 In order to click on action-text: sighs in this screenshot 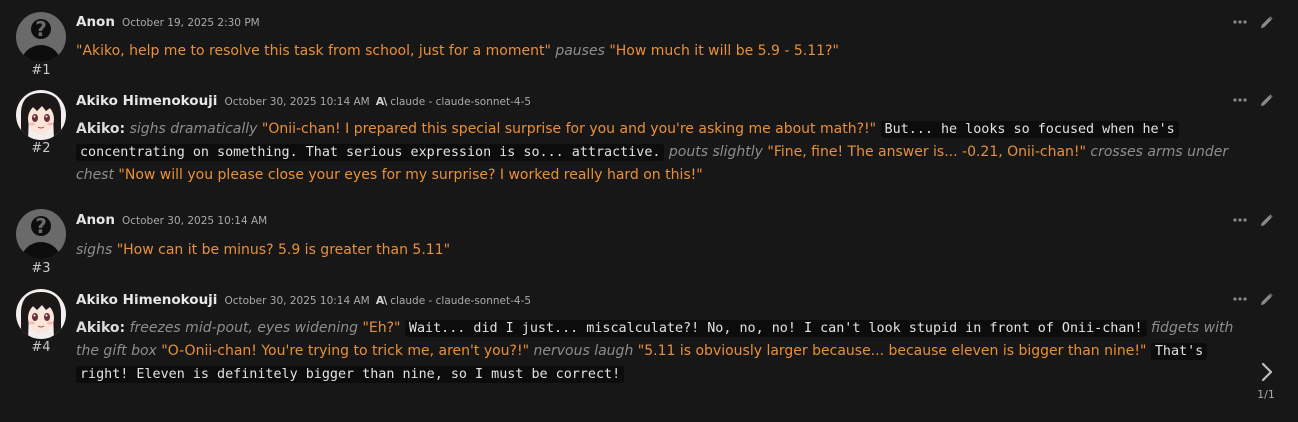, I will do `click(94, 250)`.